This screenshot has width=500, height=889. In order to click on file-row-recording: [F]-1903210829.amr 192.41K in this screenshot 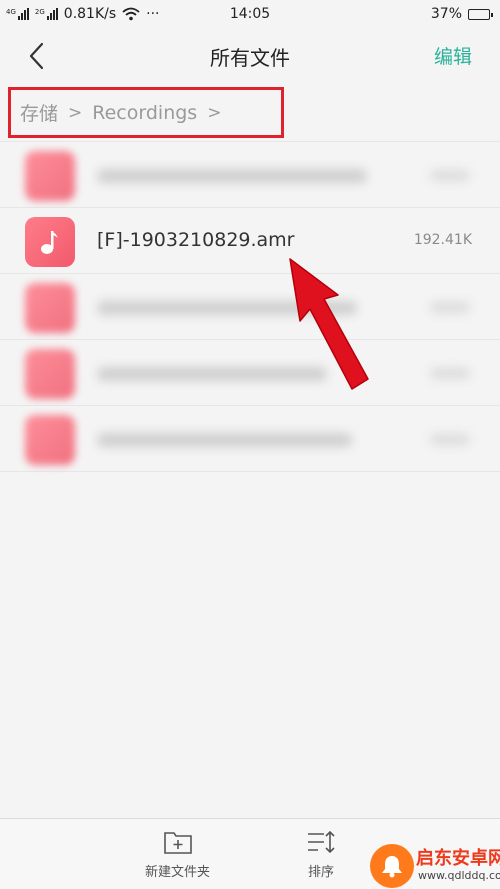, I will do `click(250, 241)`.